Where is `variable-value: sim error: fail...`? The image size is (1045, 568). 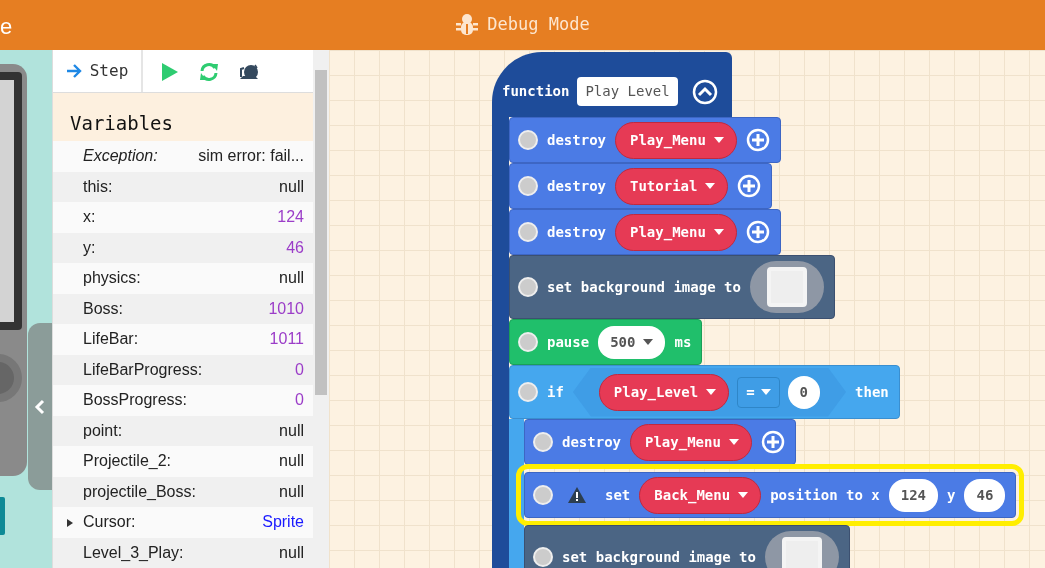
variable-value: sim error: fail... is located at coordinates (251, 156).